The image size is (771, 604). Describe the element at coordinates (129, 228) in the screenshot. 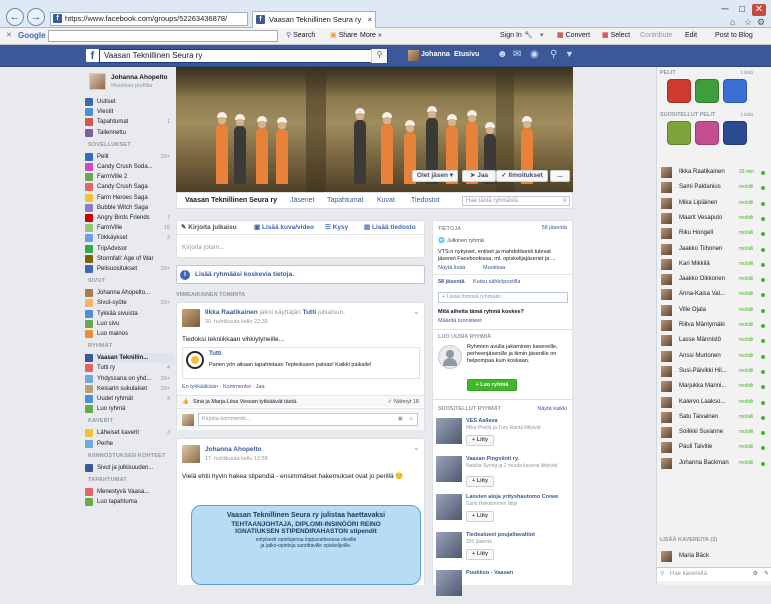

I see `left-nav-item: FarmVille 16` at that location.